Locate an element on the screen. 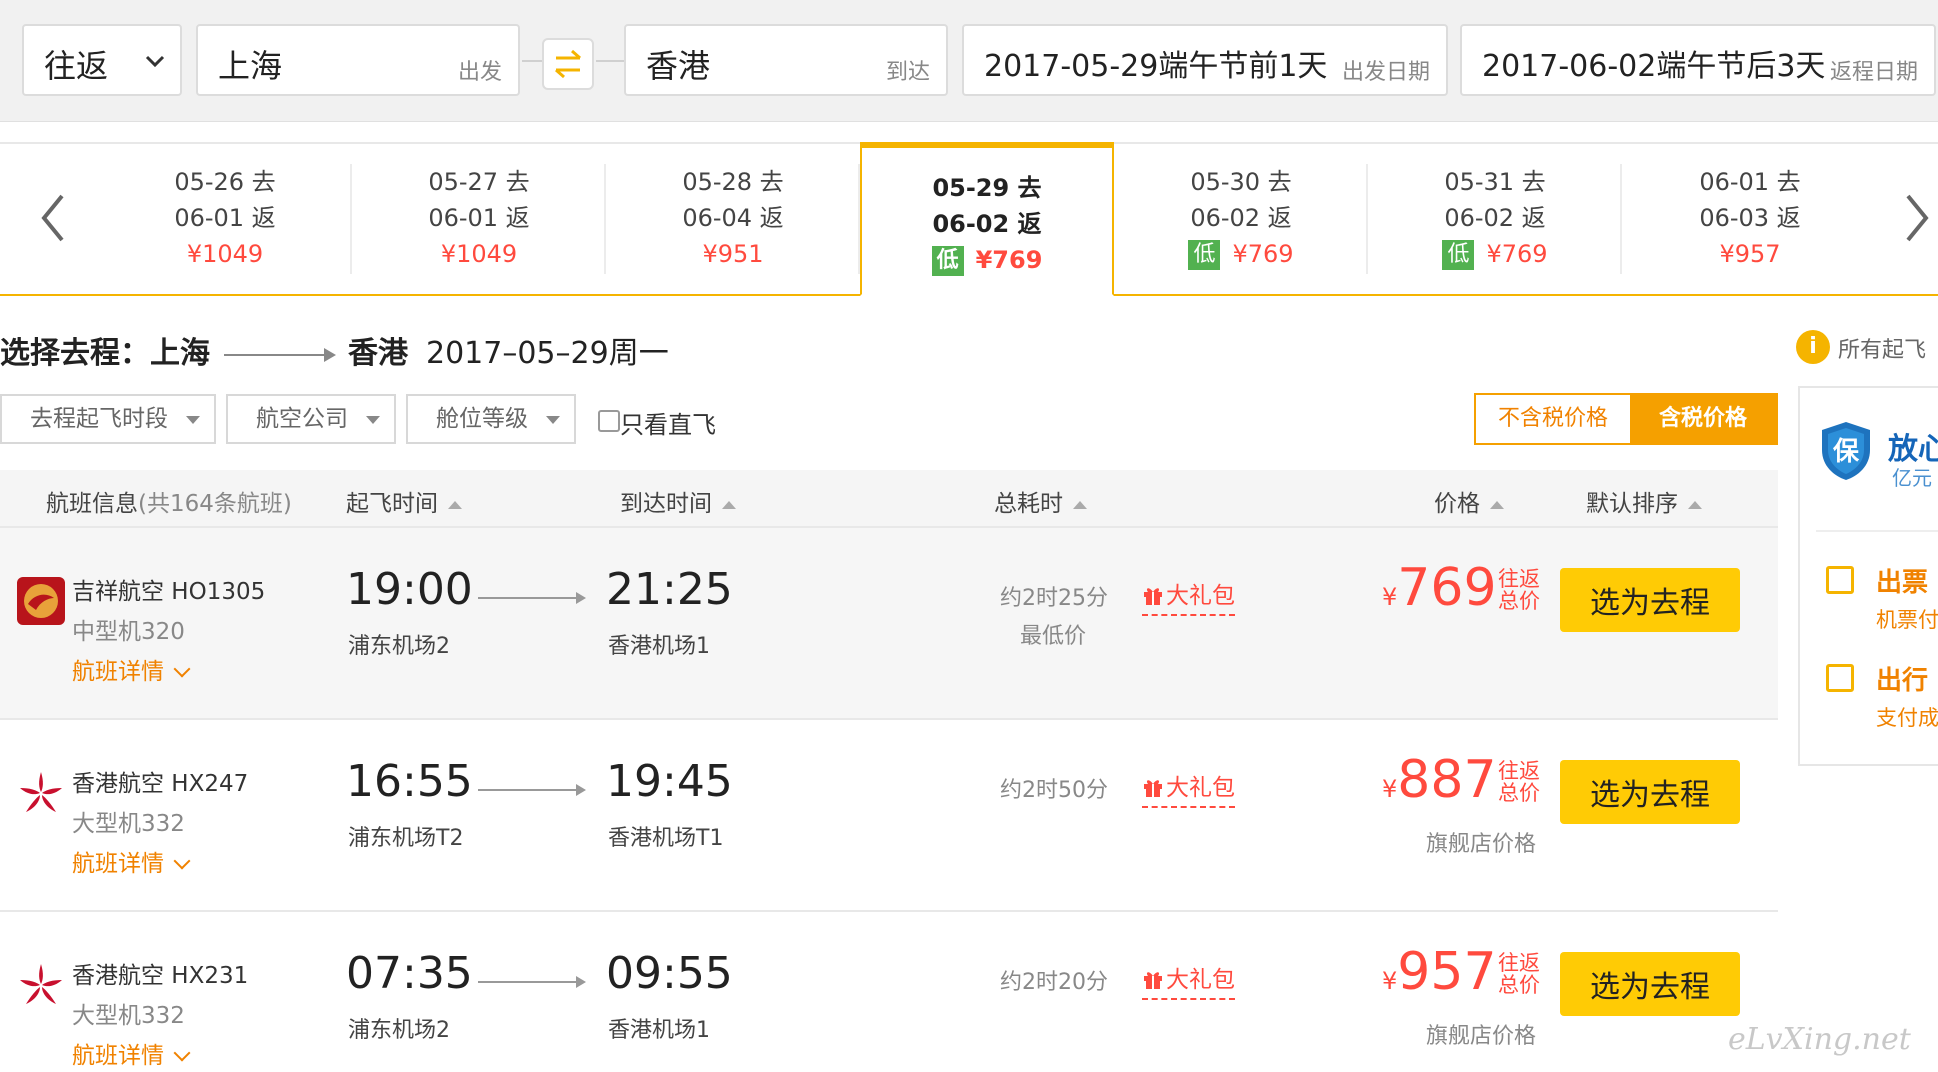  col-flight-info: 航班信息(共164条航班) is located at coordinates (169, 501).